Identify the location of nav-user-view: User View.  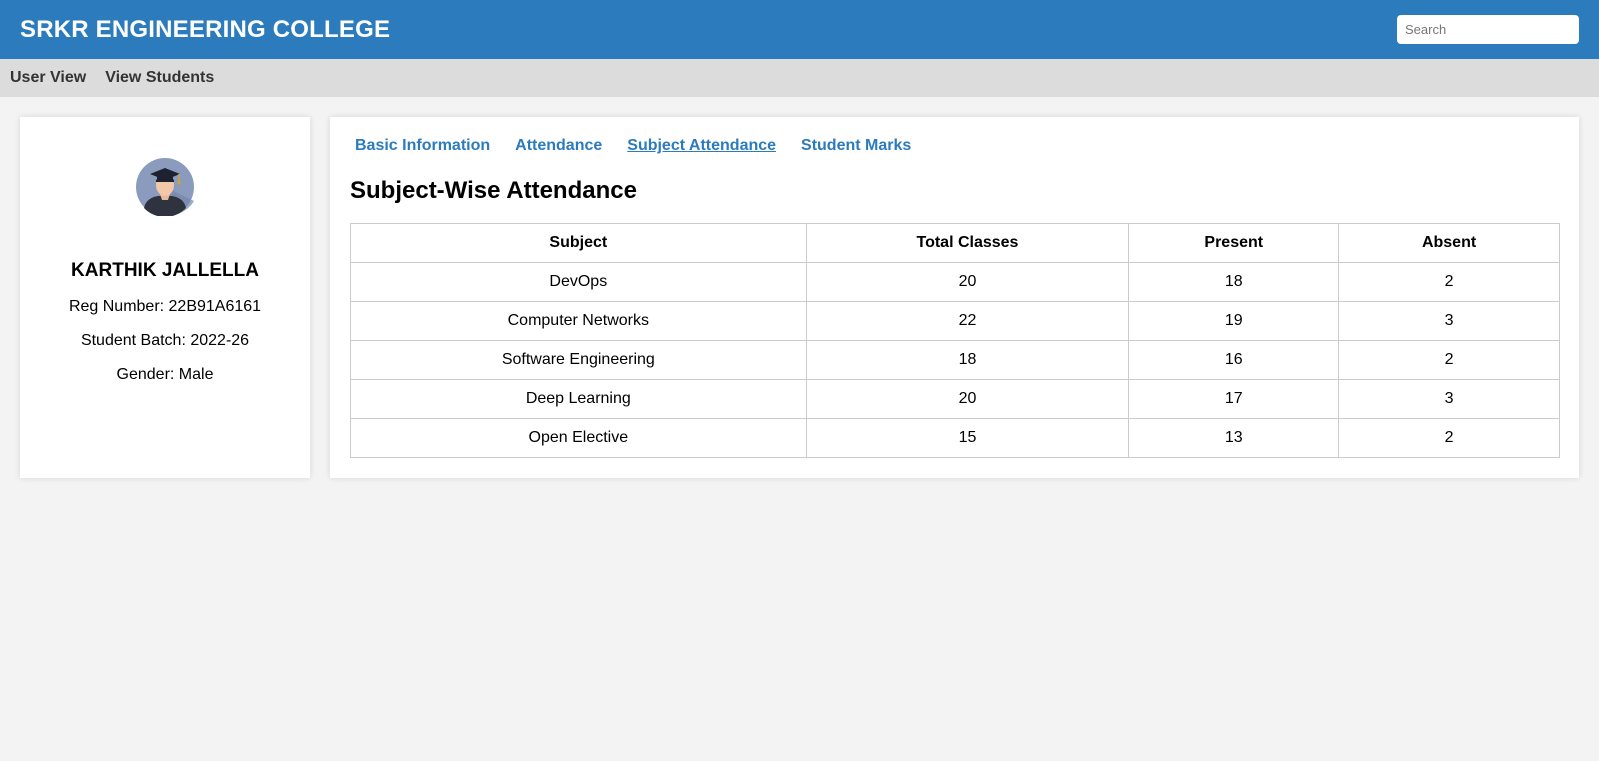
(48, 78).